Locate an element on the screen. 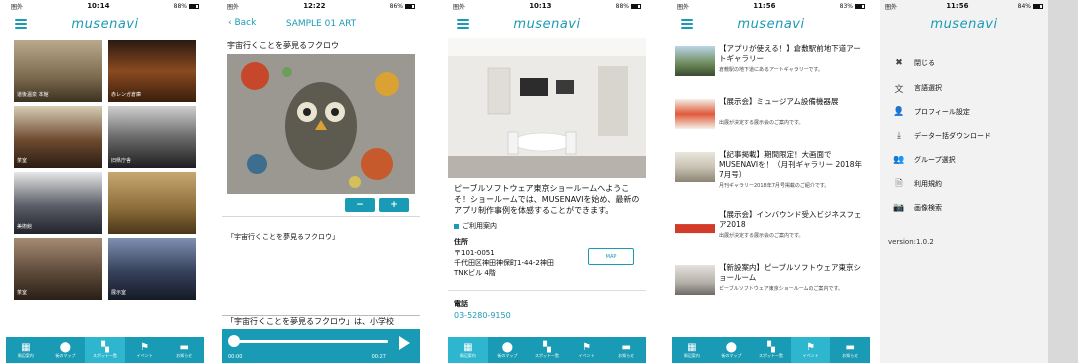 Image resolution: width=1079 pixels, height=363 pixels. seek-bar is located at coordinates (309, 341).